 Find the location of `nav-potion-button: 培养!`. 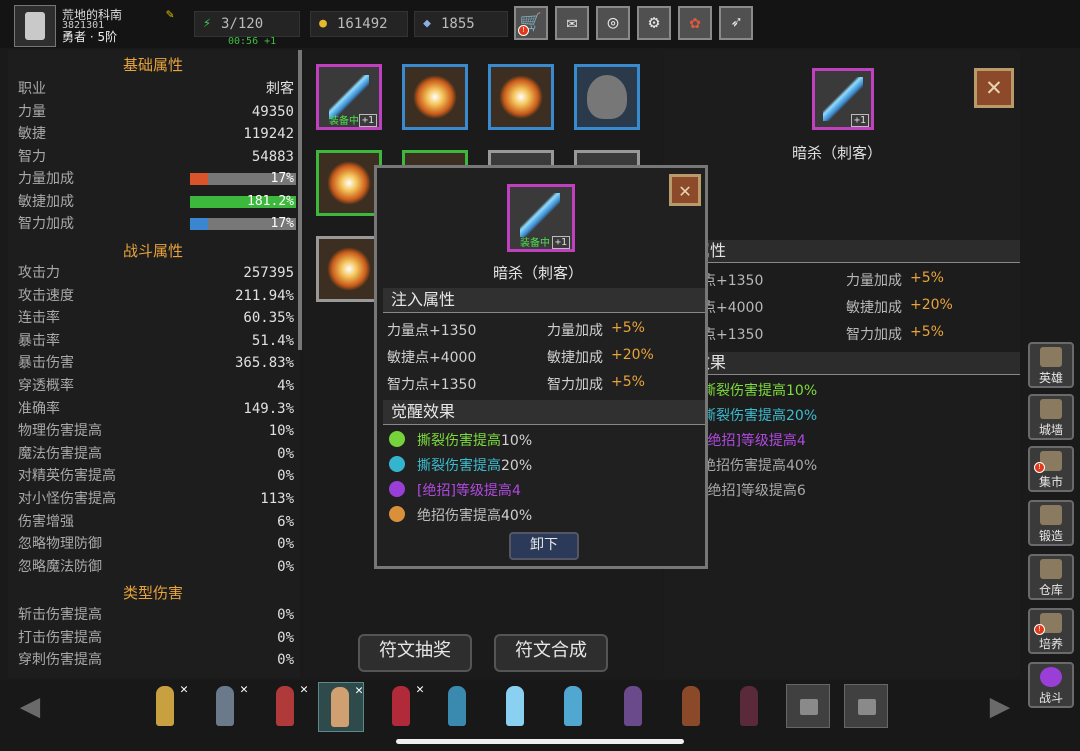

nav-potion-button: 培养! is located at coordinates (1051, 631).